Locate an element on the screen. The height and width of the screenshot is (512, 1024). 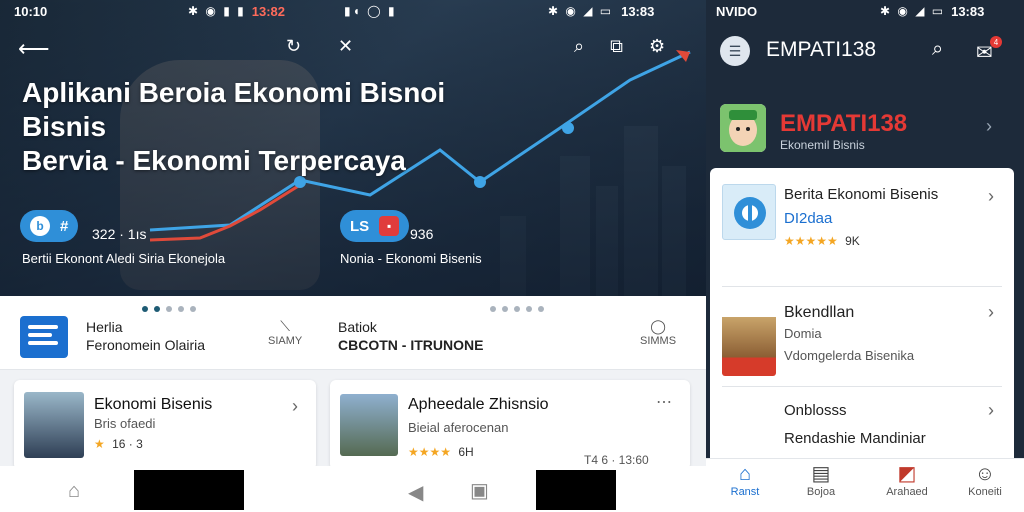
strip-title-2: Batiok CBCOTN - ITRUNONE is located at coordinates (410, 336).